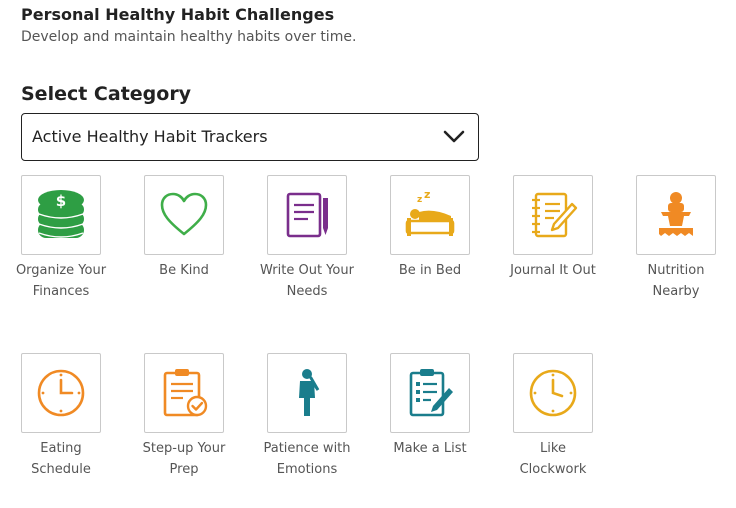 Image resolution: width=736 pixels, height=508 pixels. Describe the element at coordinates (307, 459) in the screenshot. I see `tile-label: Patience with Emotions` at that location.